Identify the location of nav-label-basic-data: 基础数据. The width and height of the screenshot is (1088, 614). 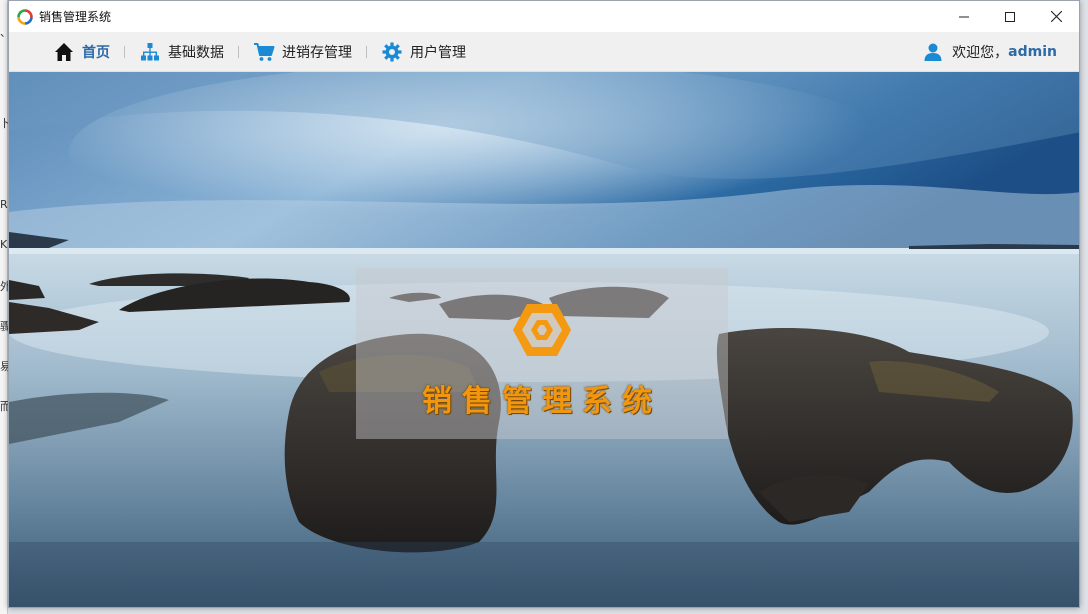
(196, 52).